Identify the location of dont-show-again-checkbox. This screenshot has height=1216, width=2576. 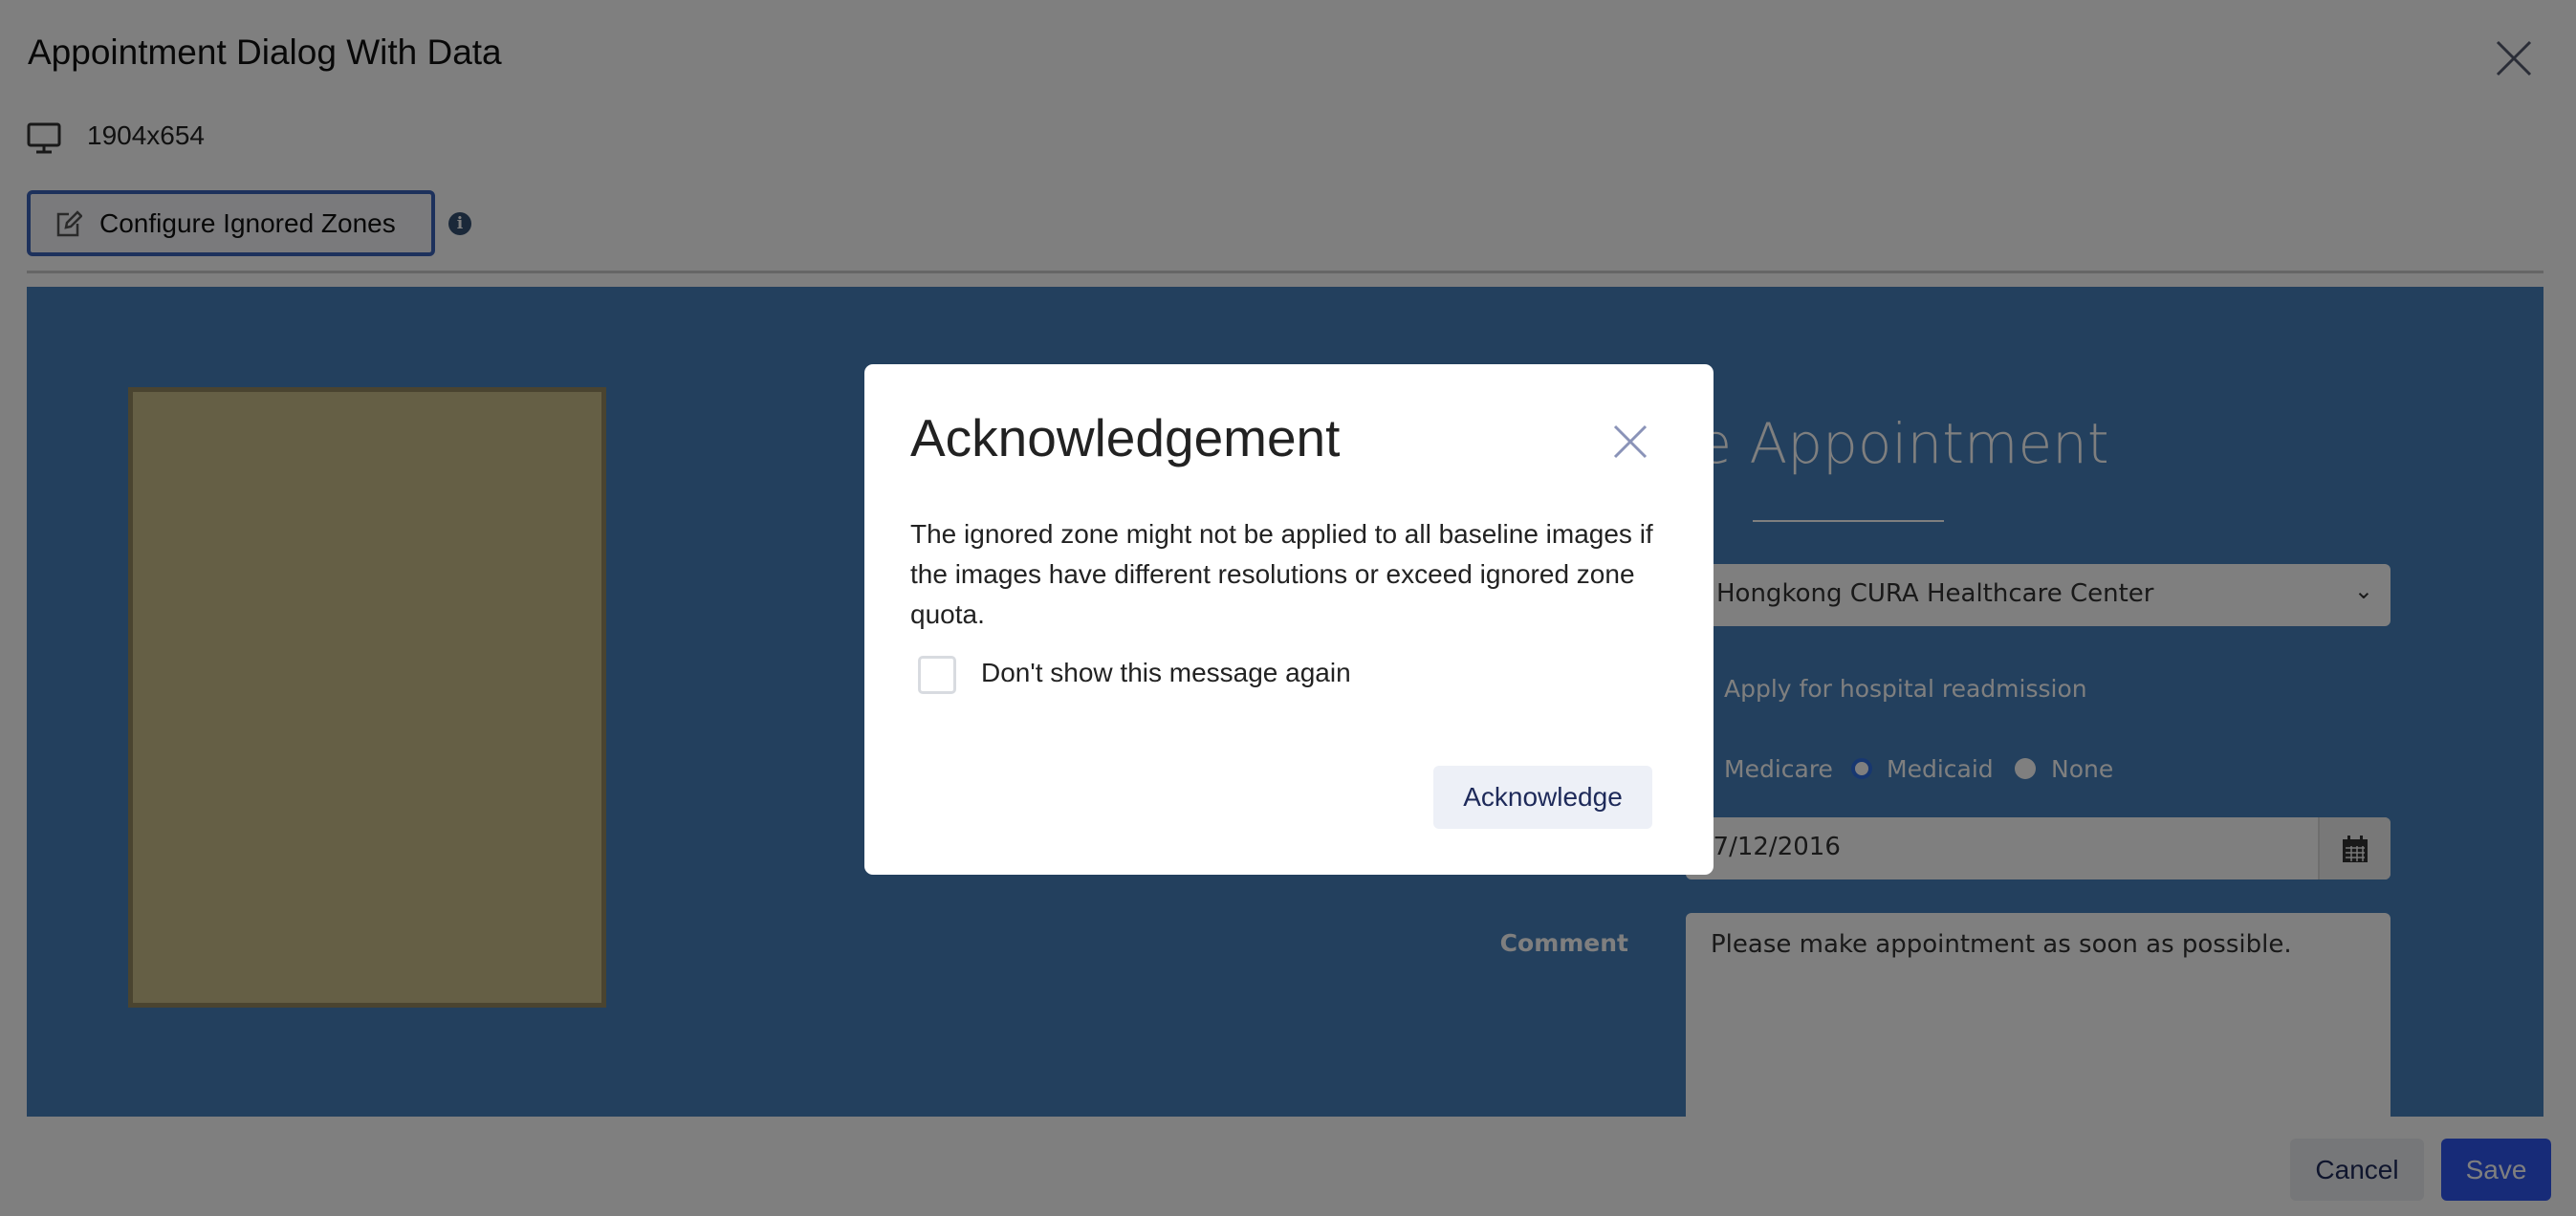
(937, 675).